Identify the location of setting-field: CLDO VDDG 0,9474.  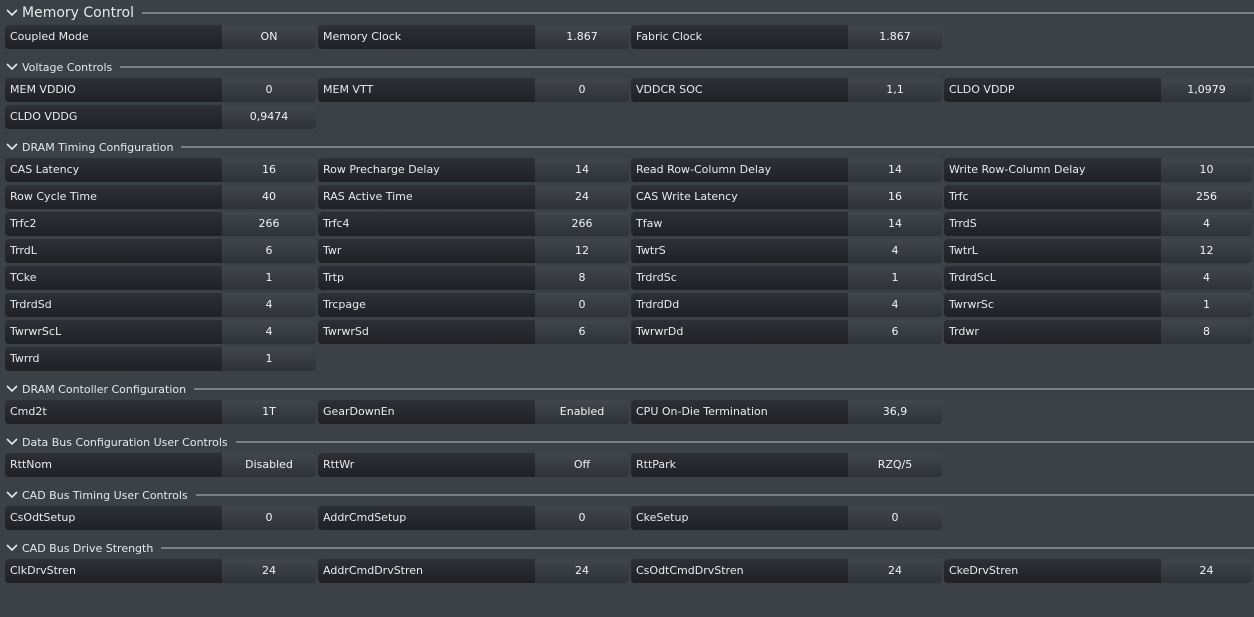
(160, 117).